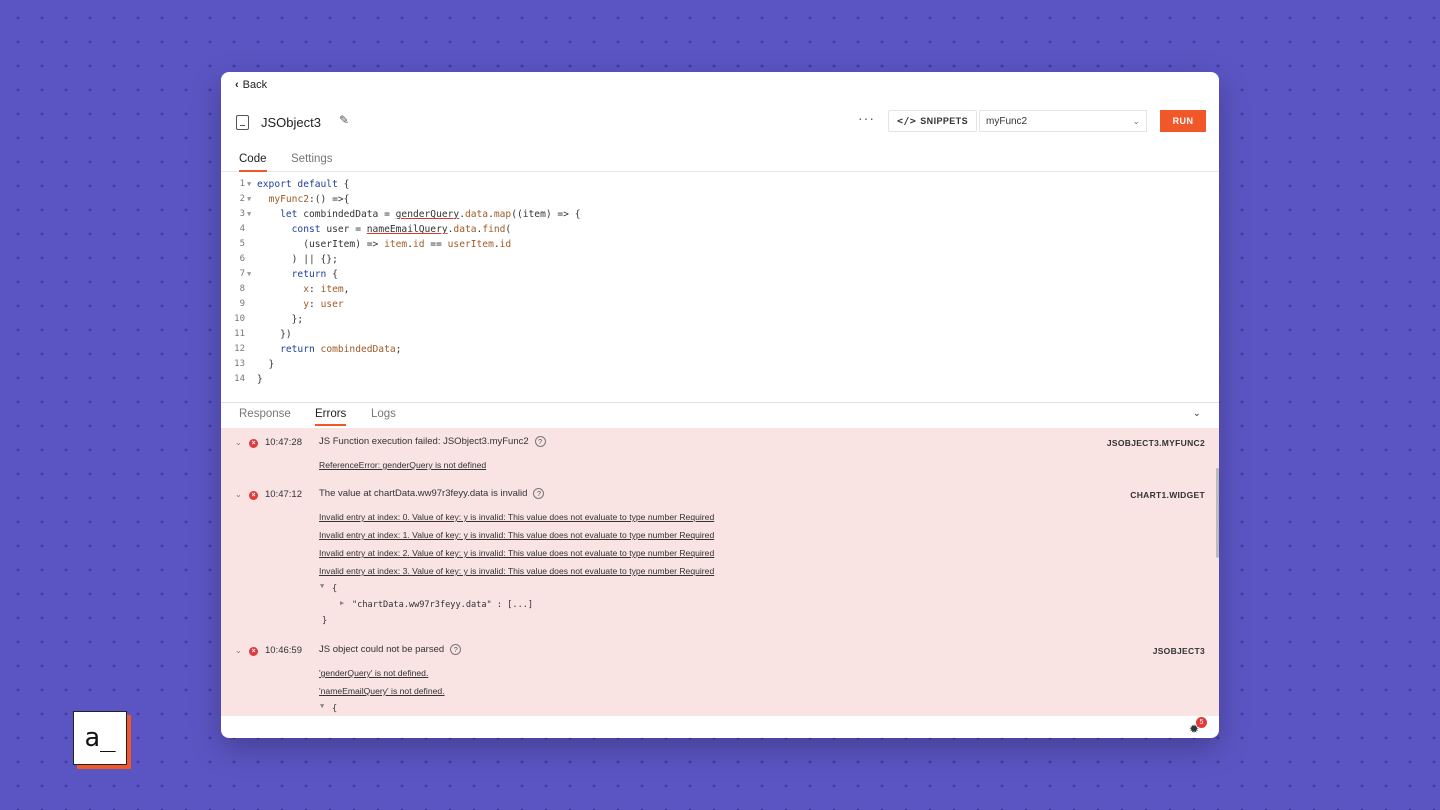  I want to click on error-source: JSOBJECT3, so click(1178, 651).